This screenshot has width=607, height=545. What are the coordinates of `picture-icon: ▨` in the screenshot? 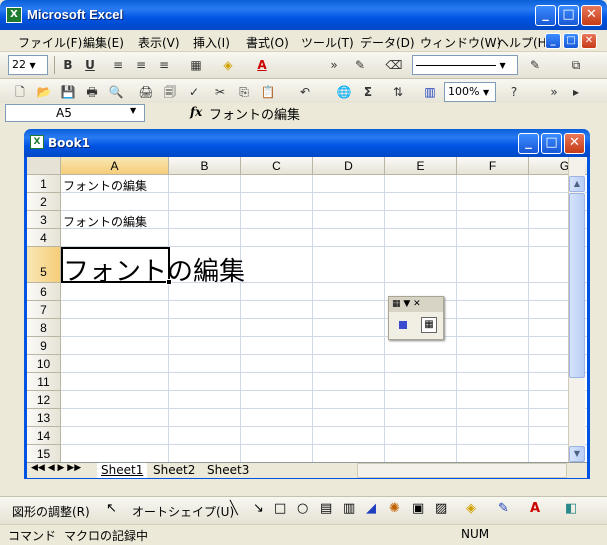 It's located at (441, 508).